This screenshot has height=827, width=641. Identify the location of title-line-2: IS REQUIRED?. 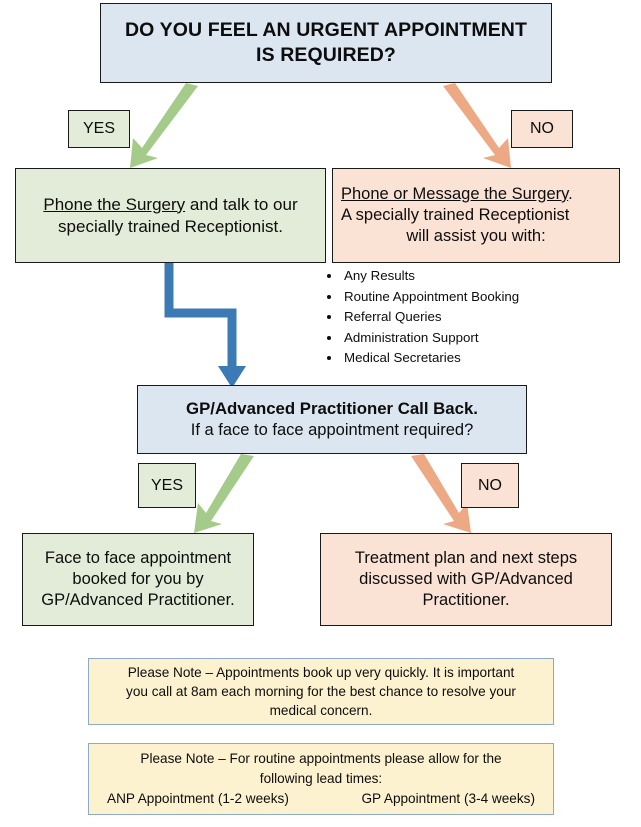
(326, 55).